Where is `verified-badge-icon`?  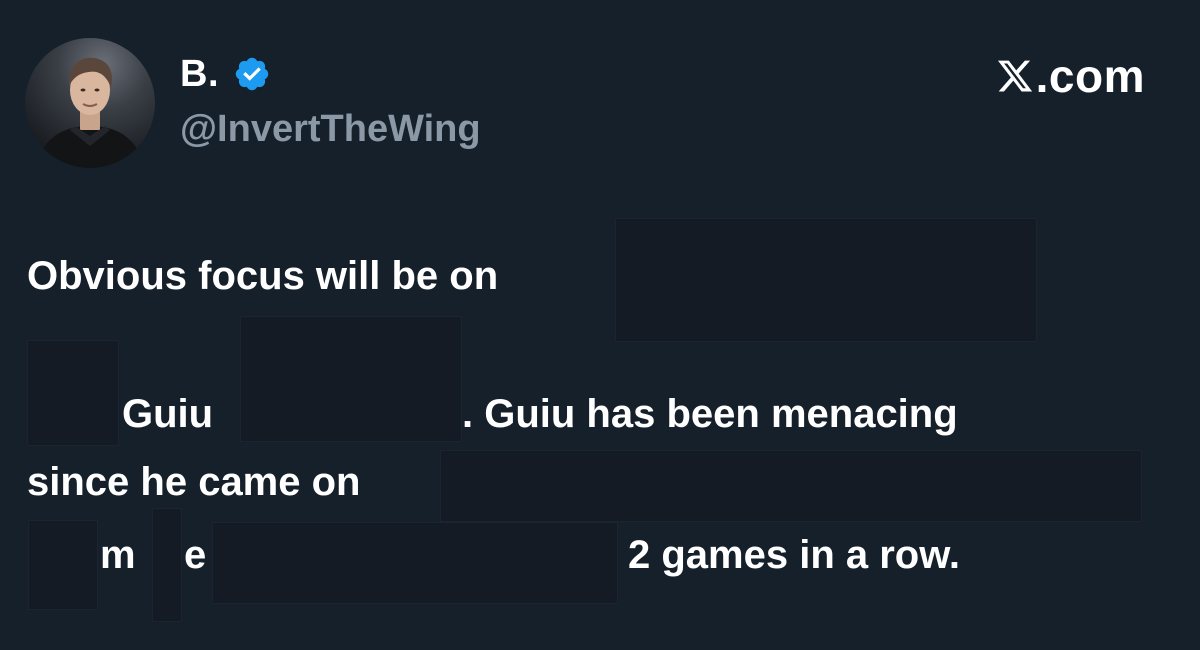 verified-badge-icon is located at coordinates (252, 74).